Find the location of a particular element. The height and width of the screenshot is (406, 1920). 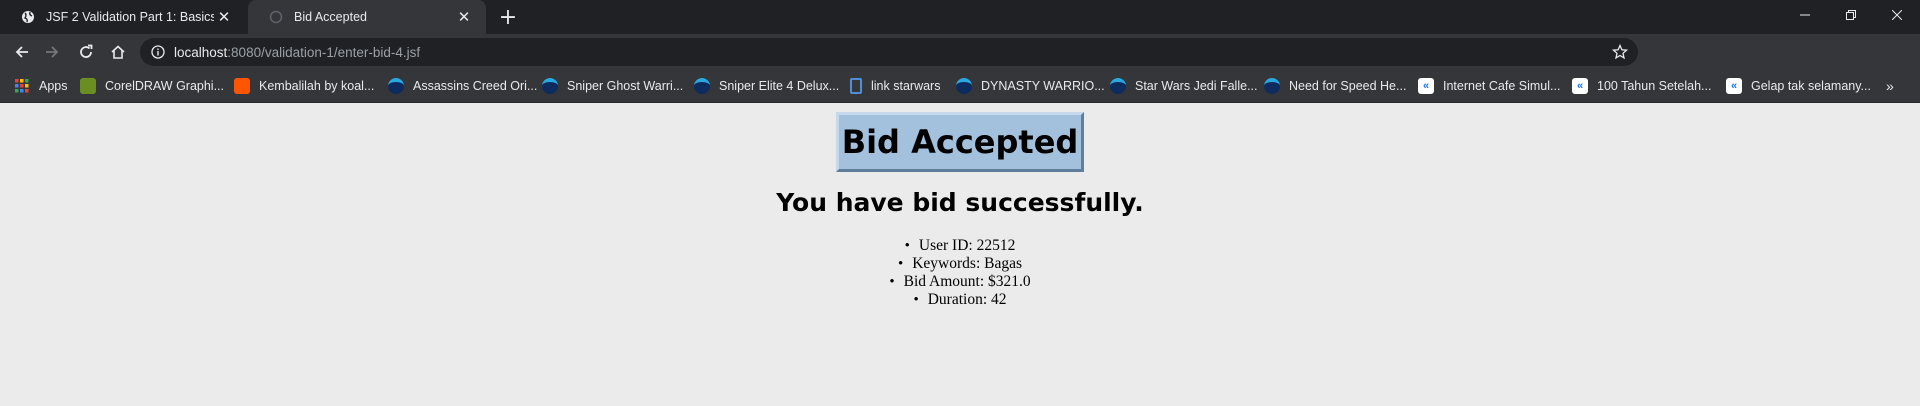

page-title: Bid Accepted is located at coordinates (960, 142).